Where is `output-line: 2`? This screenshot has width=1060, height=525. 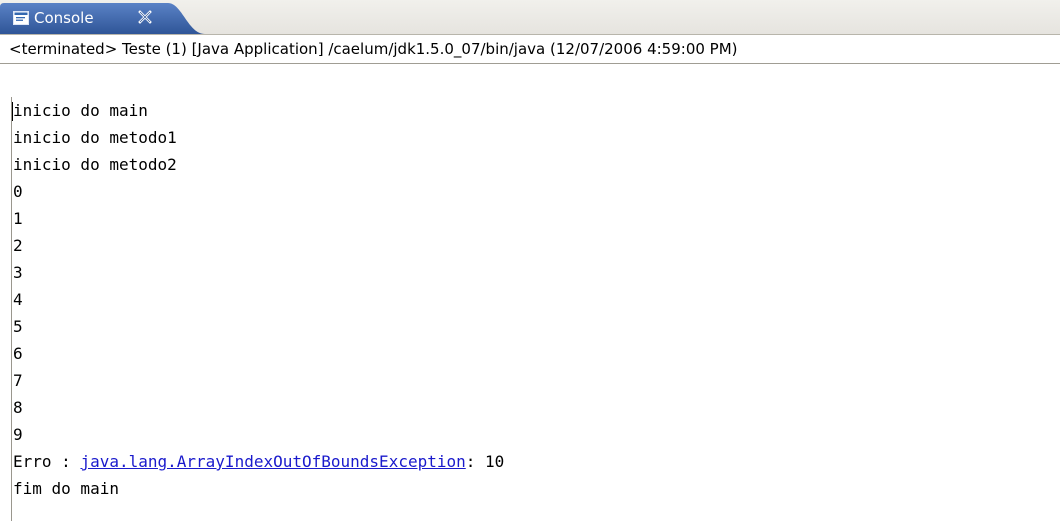 output-line: 2 is located at coordinates (18, 245).